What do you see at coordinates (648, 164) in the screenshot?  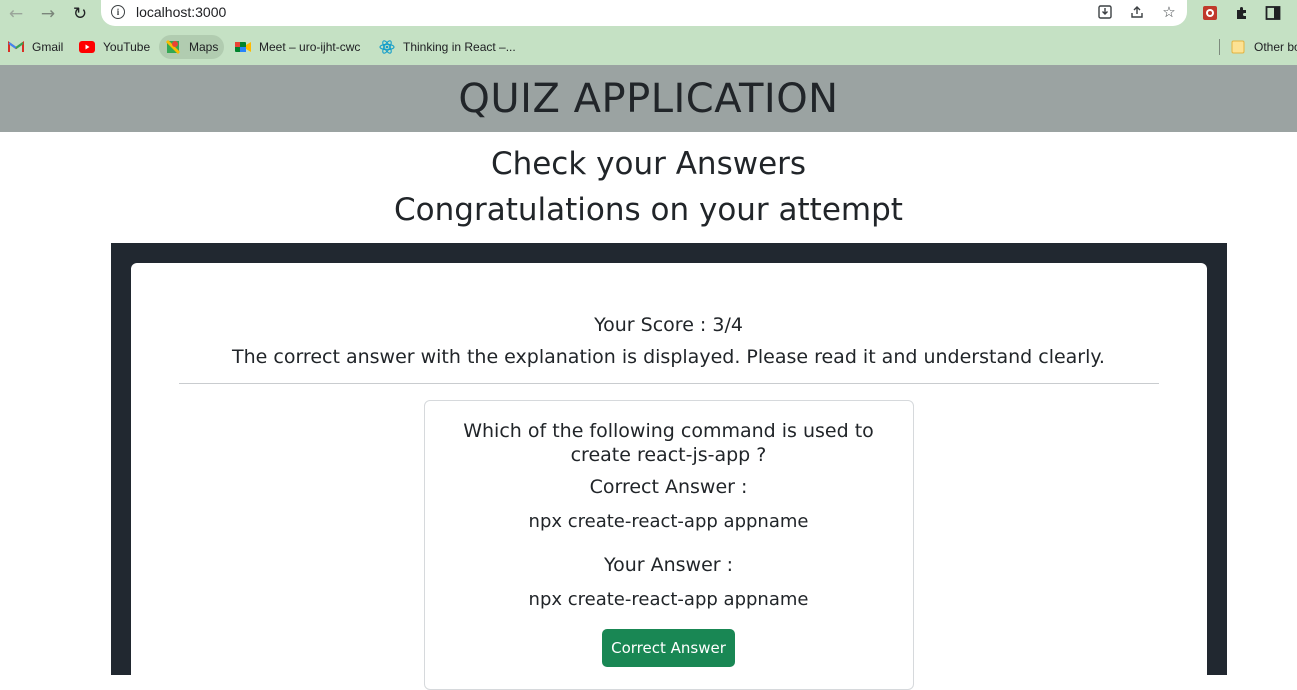 I see `check-answers-heading: Check your Answers` at bounding box center [648, 164].